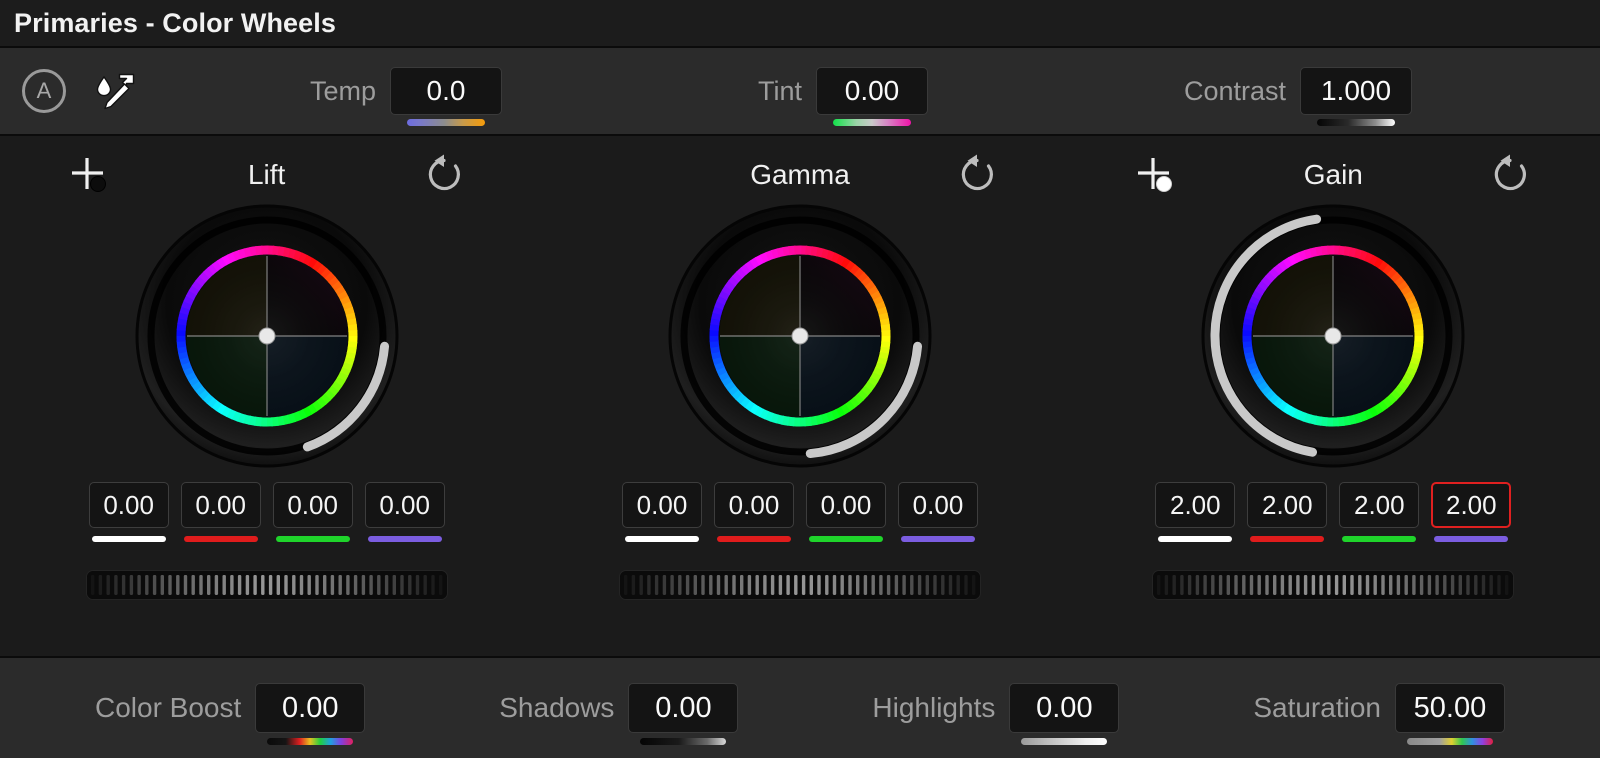  I want to click on gain-wheel-graphic, so click(1333, 336).